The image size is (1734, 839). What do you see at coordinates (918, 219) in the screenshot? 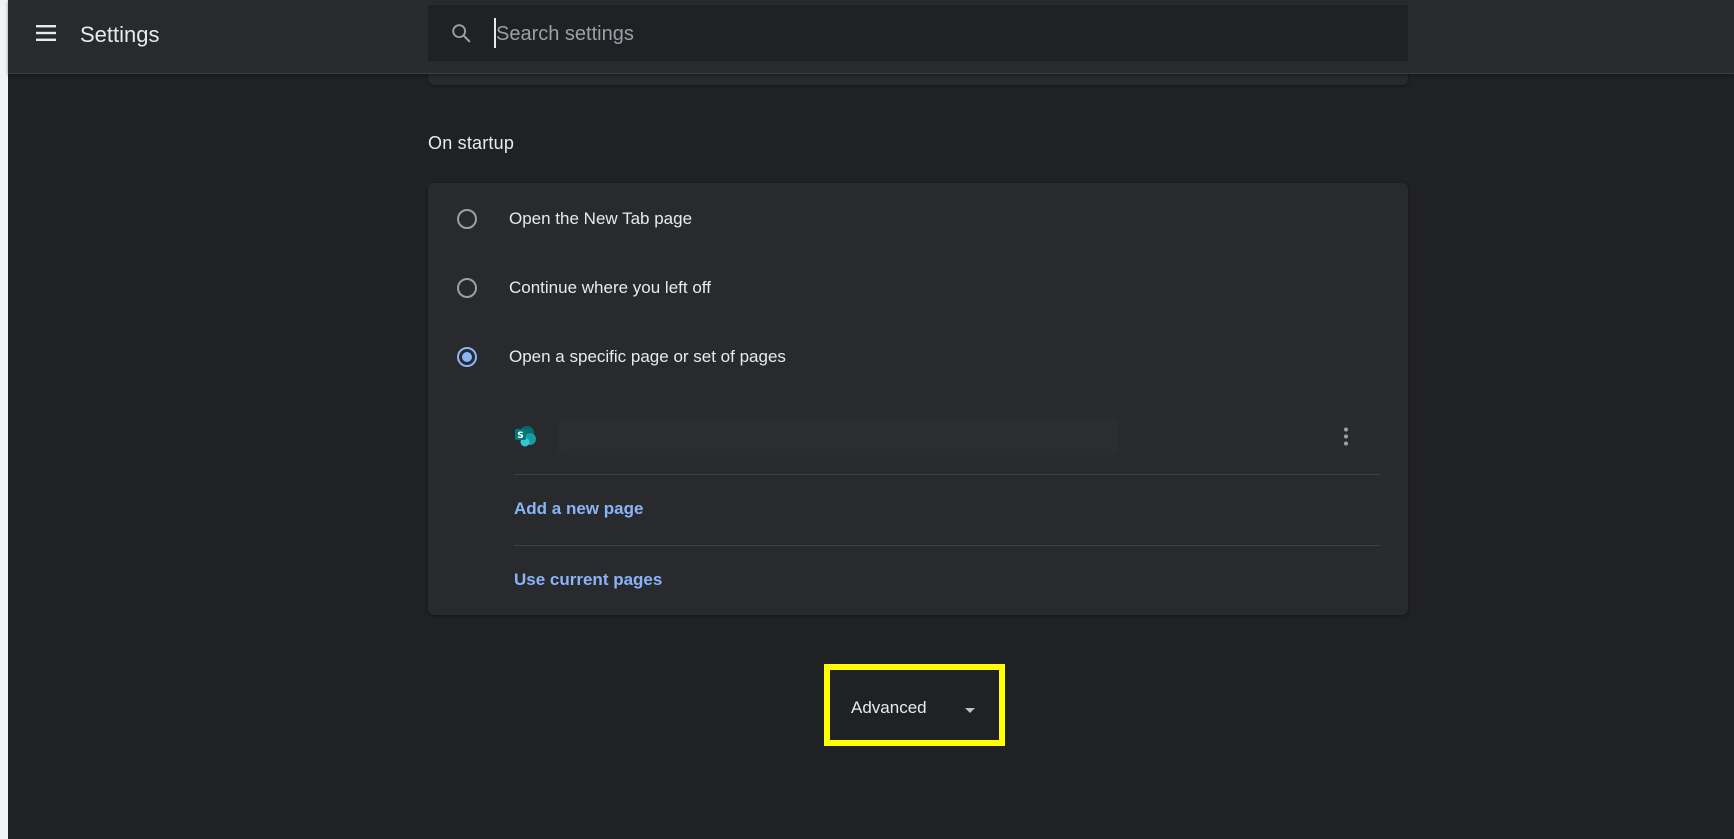
I see `option-open-new-tab: Open the New Tab page` at bounding box center [918, 219].